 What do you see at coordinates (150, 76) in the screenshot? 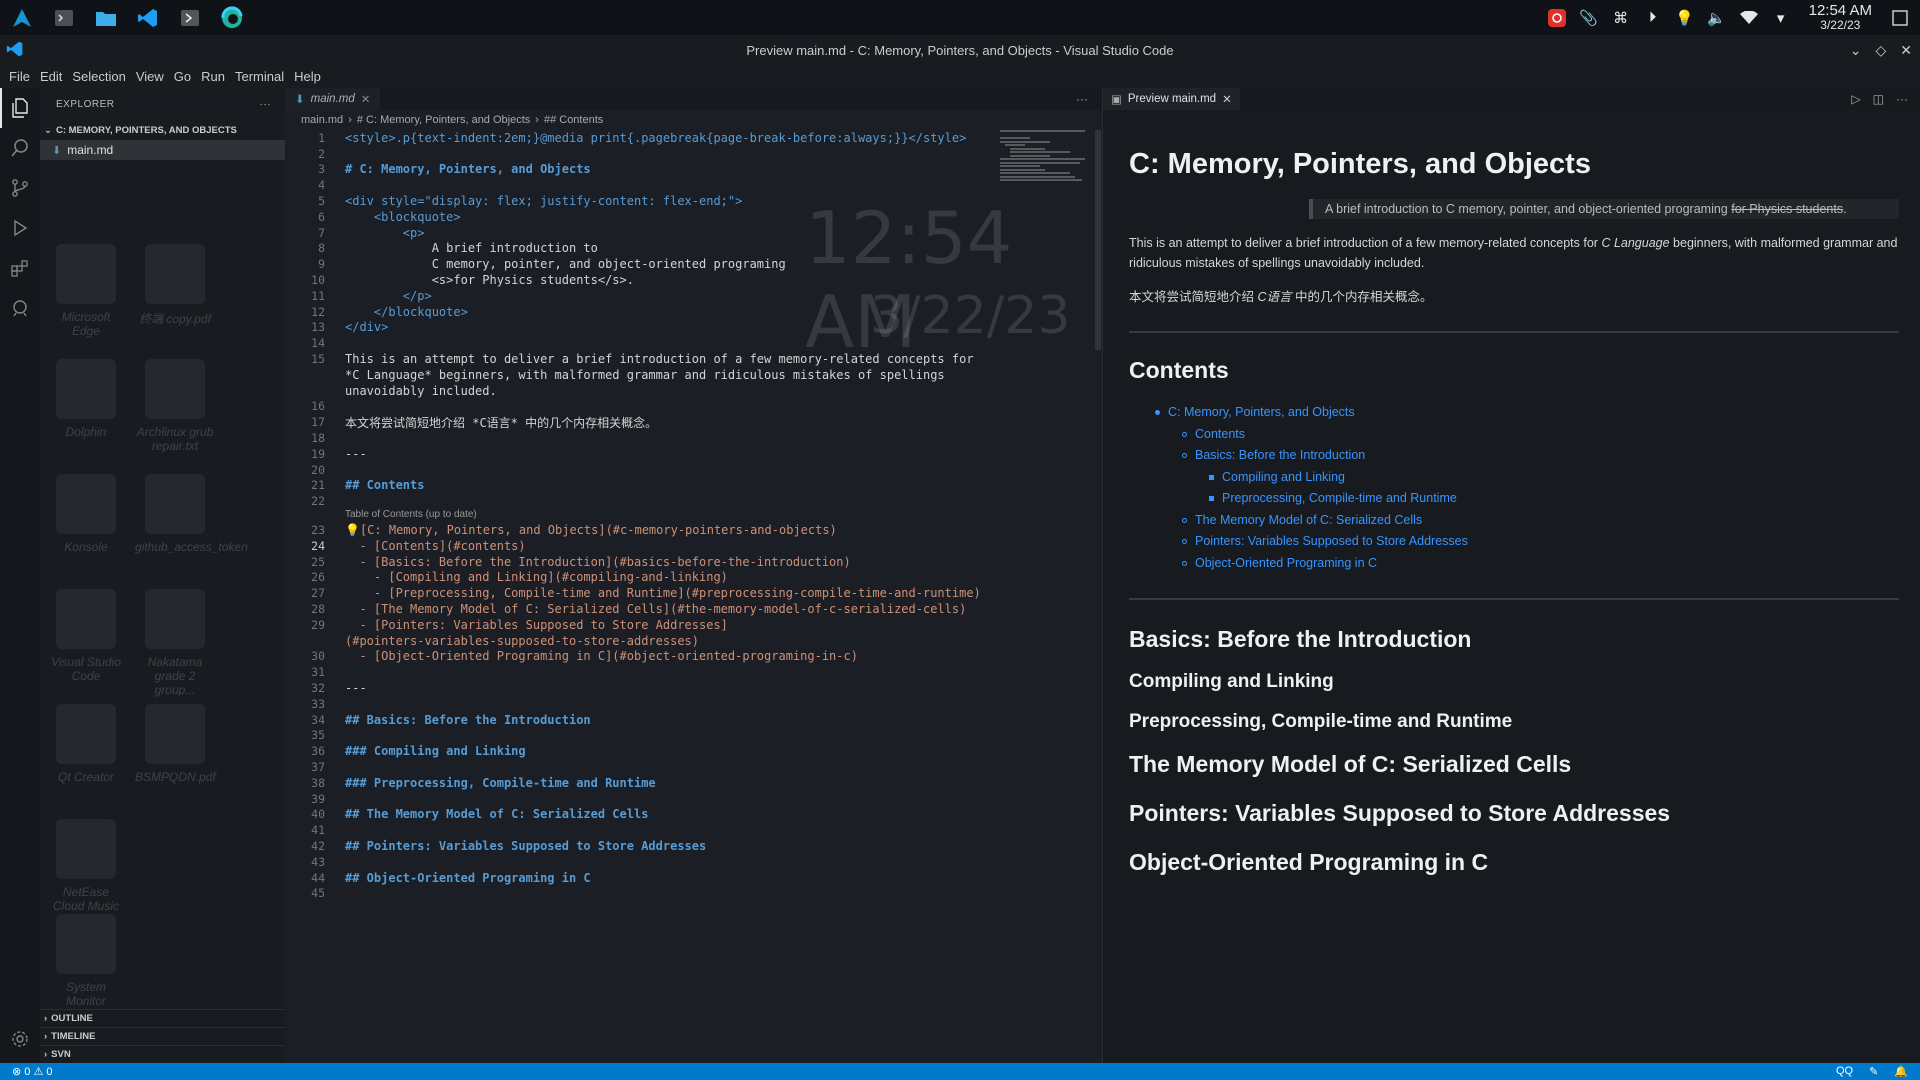
I see `menu-view: View` at bounding box center [150, 76].